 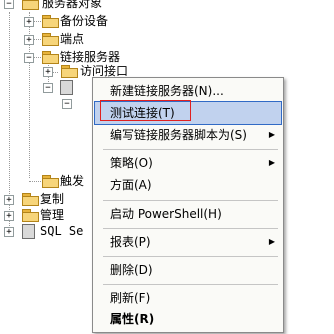 I want to click on menu-item-start-powershell: 启动 PowerShell(H), so click(x=188, y=214).